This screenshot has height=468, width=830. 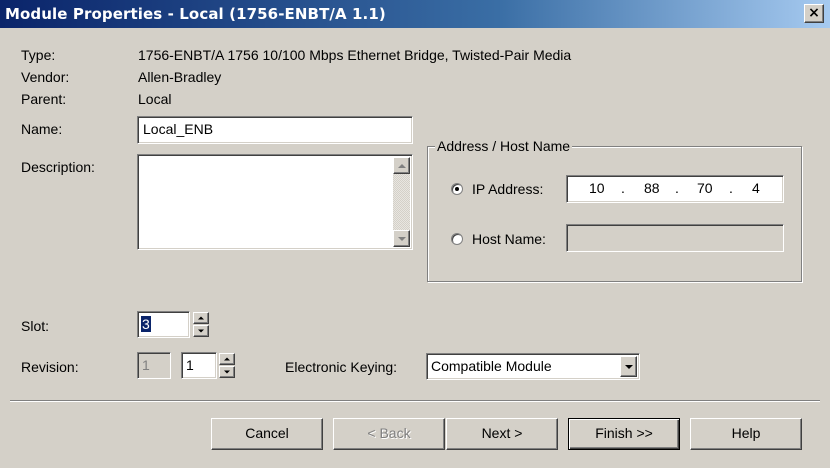 I want to click on revision-minor-value: 1, so click(x=190, y=365).